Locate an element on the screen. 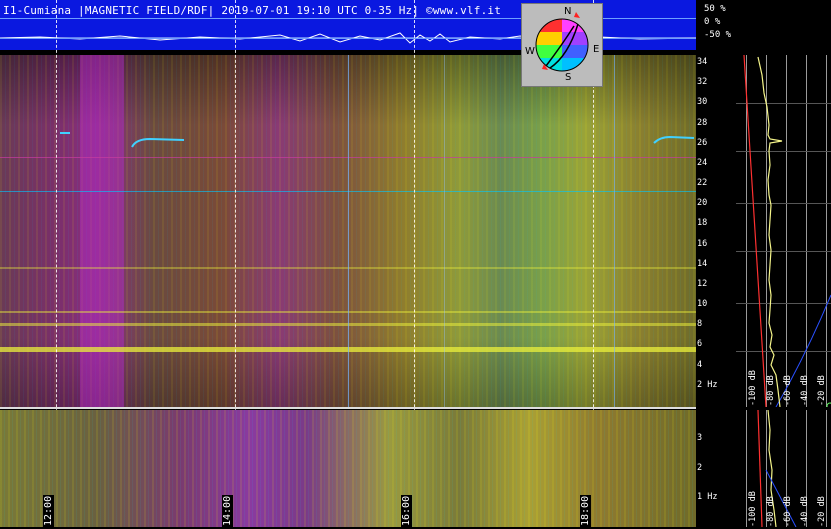 The width and height of the screenshot is (831, 529). direction-compass: N E S W is located at coordinates (562, 45).